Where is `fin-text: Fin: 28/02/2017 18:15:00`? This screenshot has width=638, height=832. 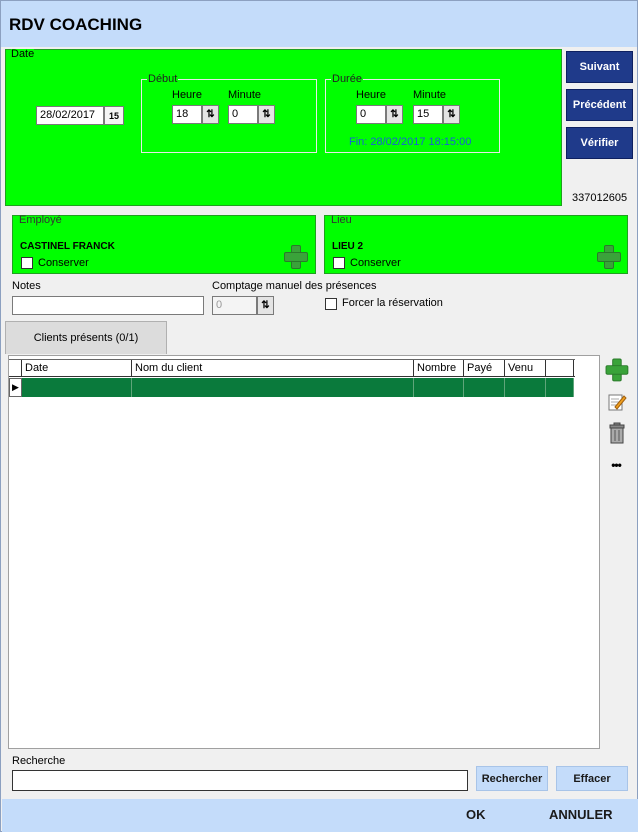
fin-text: Fin: 28/02/2017 18:15:00 is located at coordinates (410, 142).